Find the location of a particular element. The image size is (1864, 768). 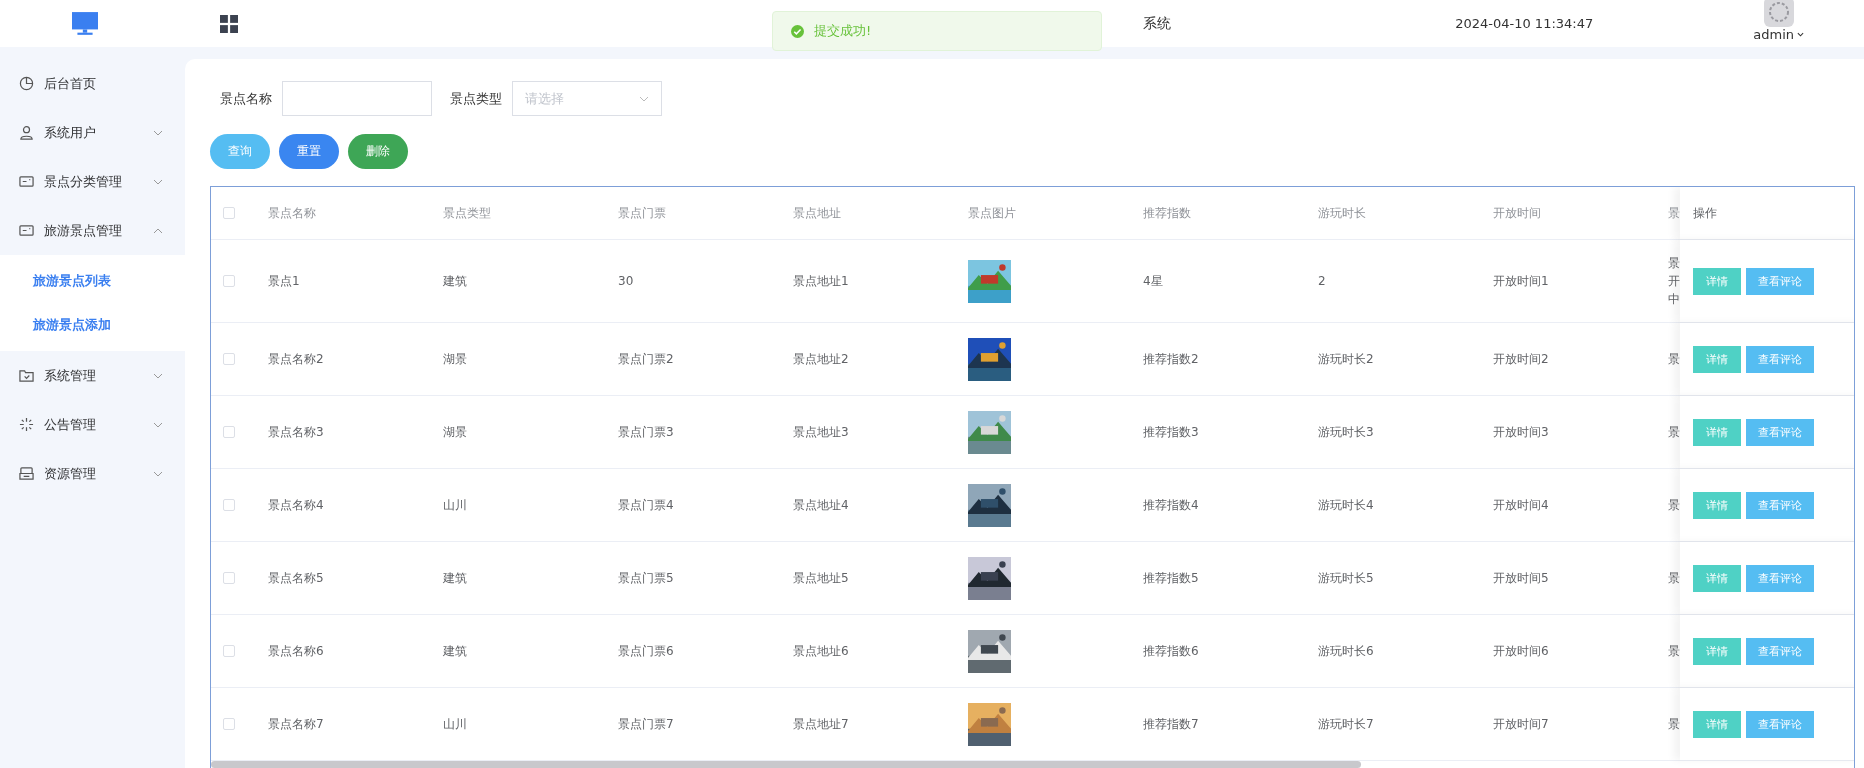

sidebar-item: 公告管理 is located at coordinates (92, 424).